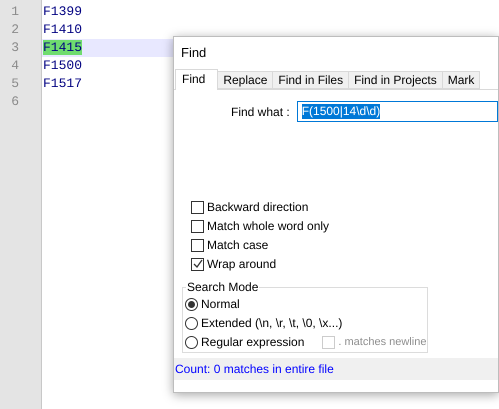  I want to click on dialog-tab: Replace, so click(246, 80).